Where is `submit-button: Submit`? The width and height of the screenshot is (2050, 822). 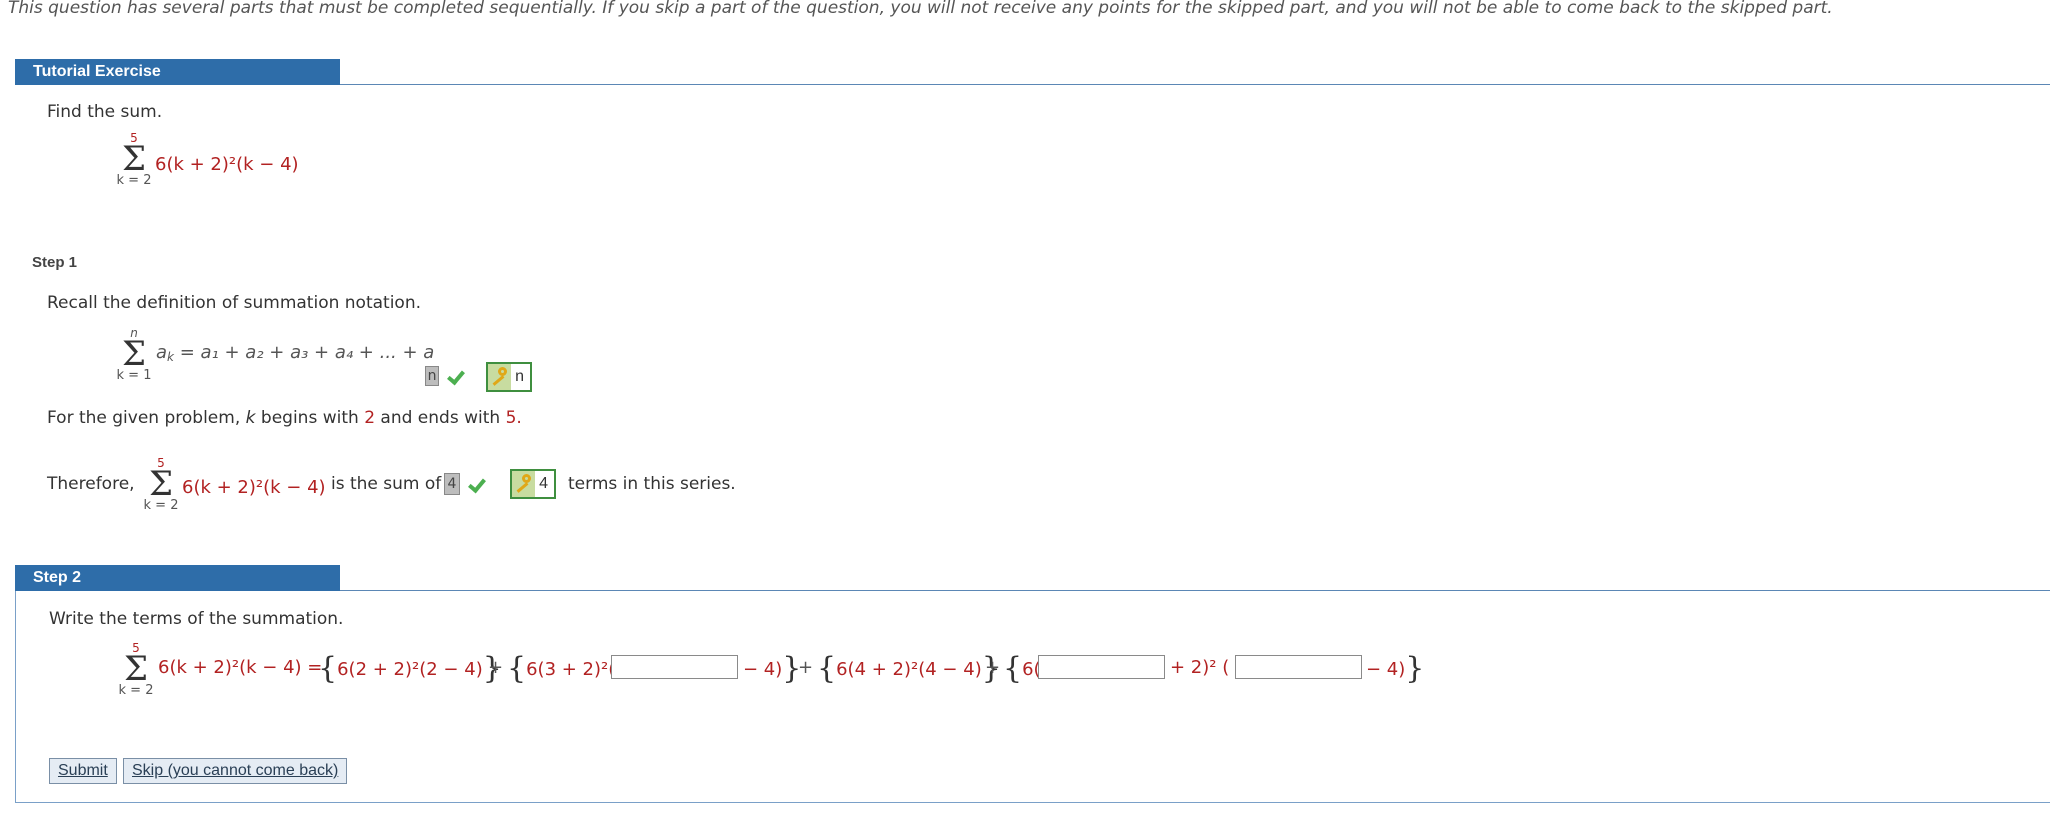
submit-button: Submit is located at coordinates (83, 771).